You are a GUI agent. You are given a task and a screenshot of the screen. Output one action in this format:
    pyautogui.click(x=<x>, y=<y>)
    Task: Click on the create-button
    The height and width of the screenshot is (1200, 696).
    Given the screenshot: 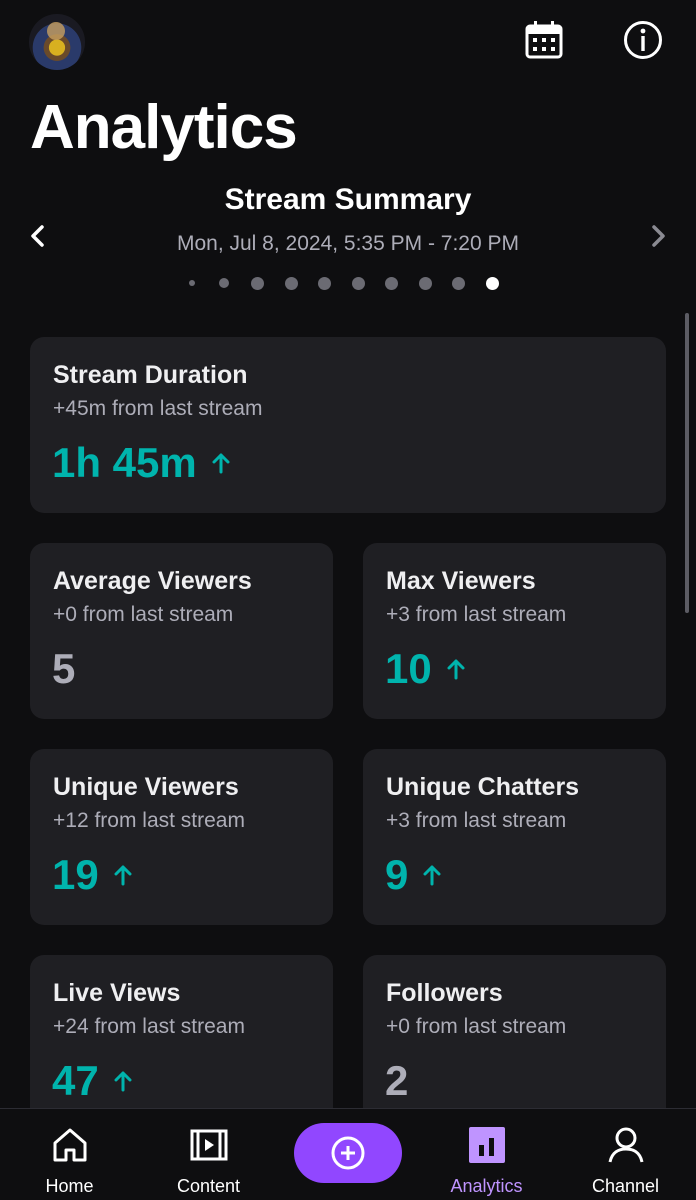 What is the action you would take?
    pyautogui.click(x=348, y=1153)
    